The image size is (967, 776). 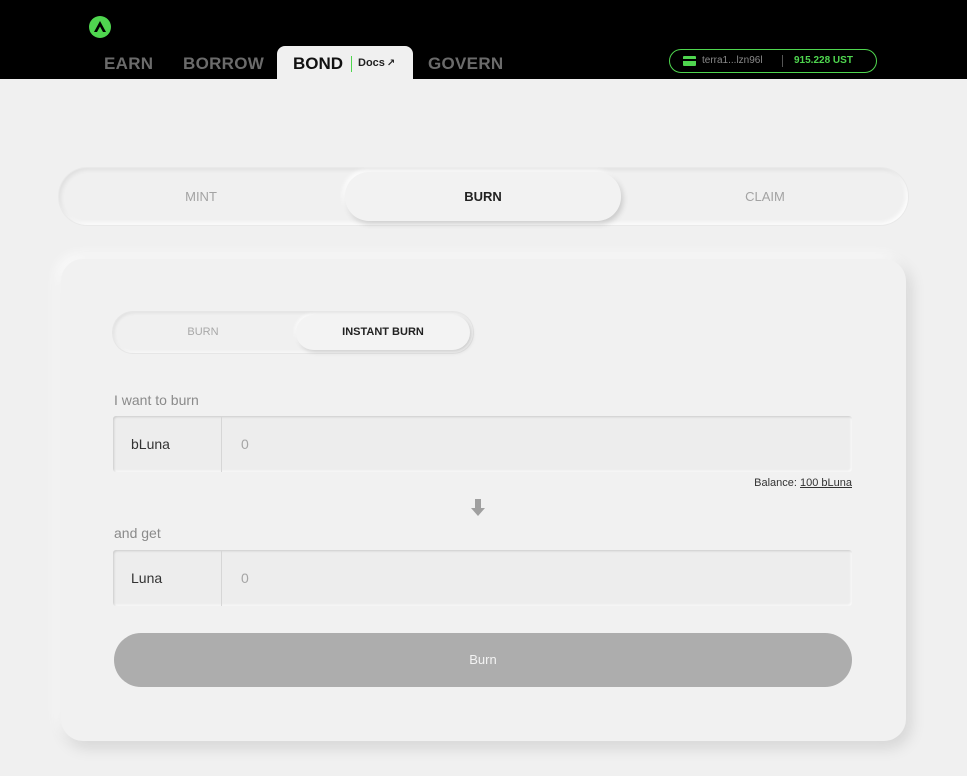 I want to click on receive-unit: Luna, so click(x=167, y=578).